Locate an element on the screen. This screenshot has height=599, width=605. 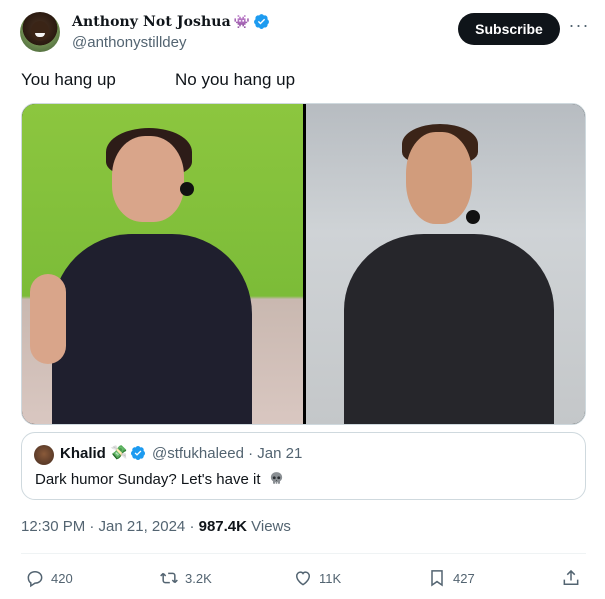
author-name-emoji: 👾 is located at coordinates (241, 21).